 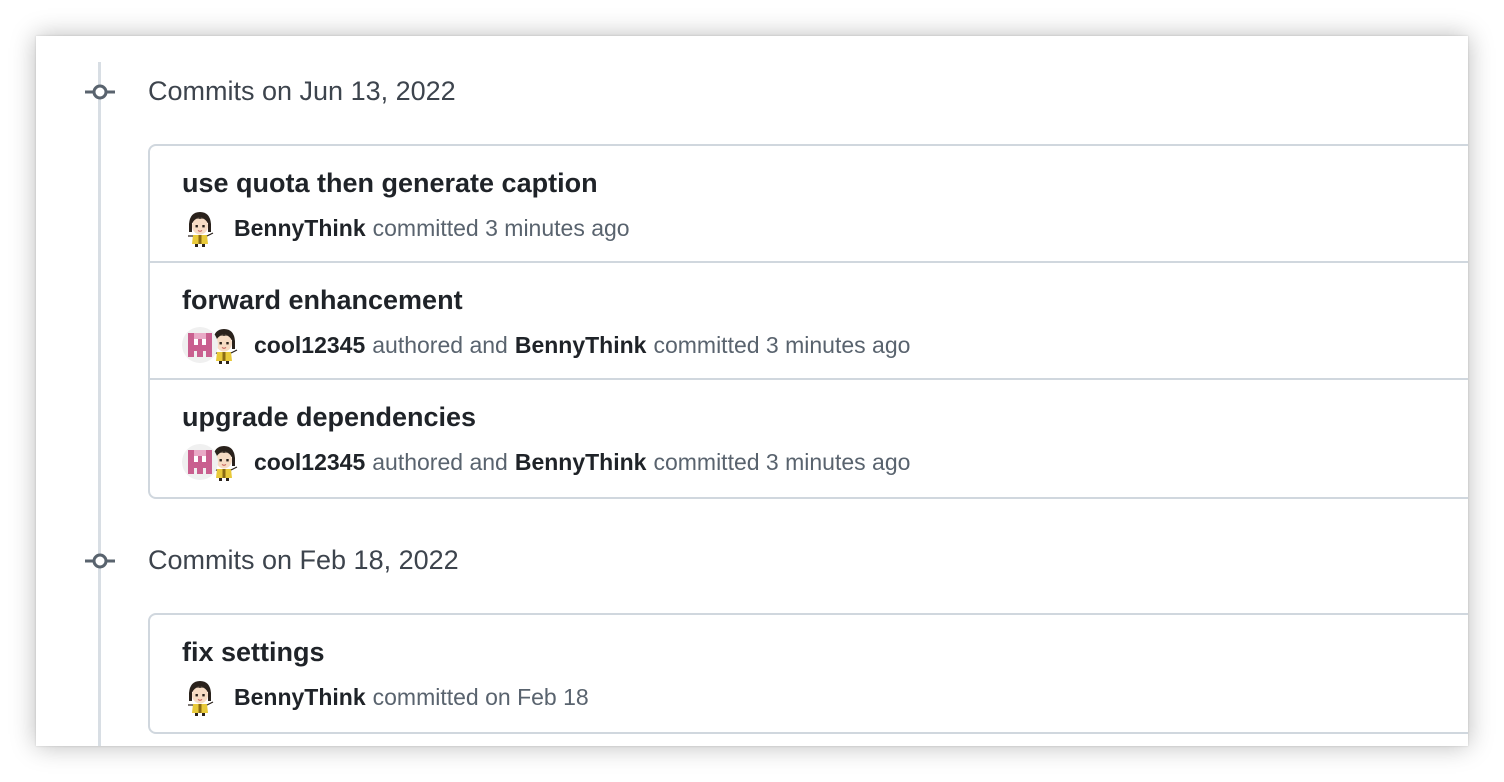 I want to click on commit-group-header: Commits on Feb 18, 2022, so click(x=303, y=560).